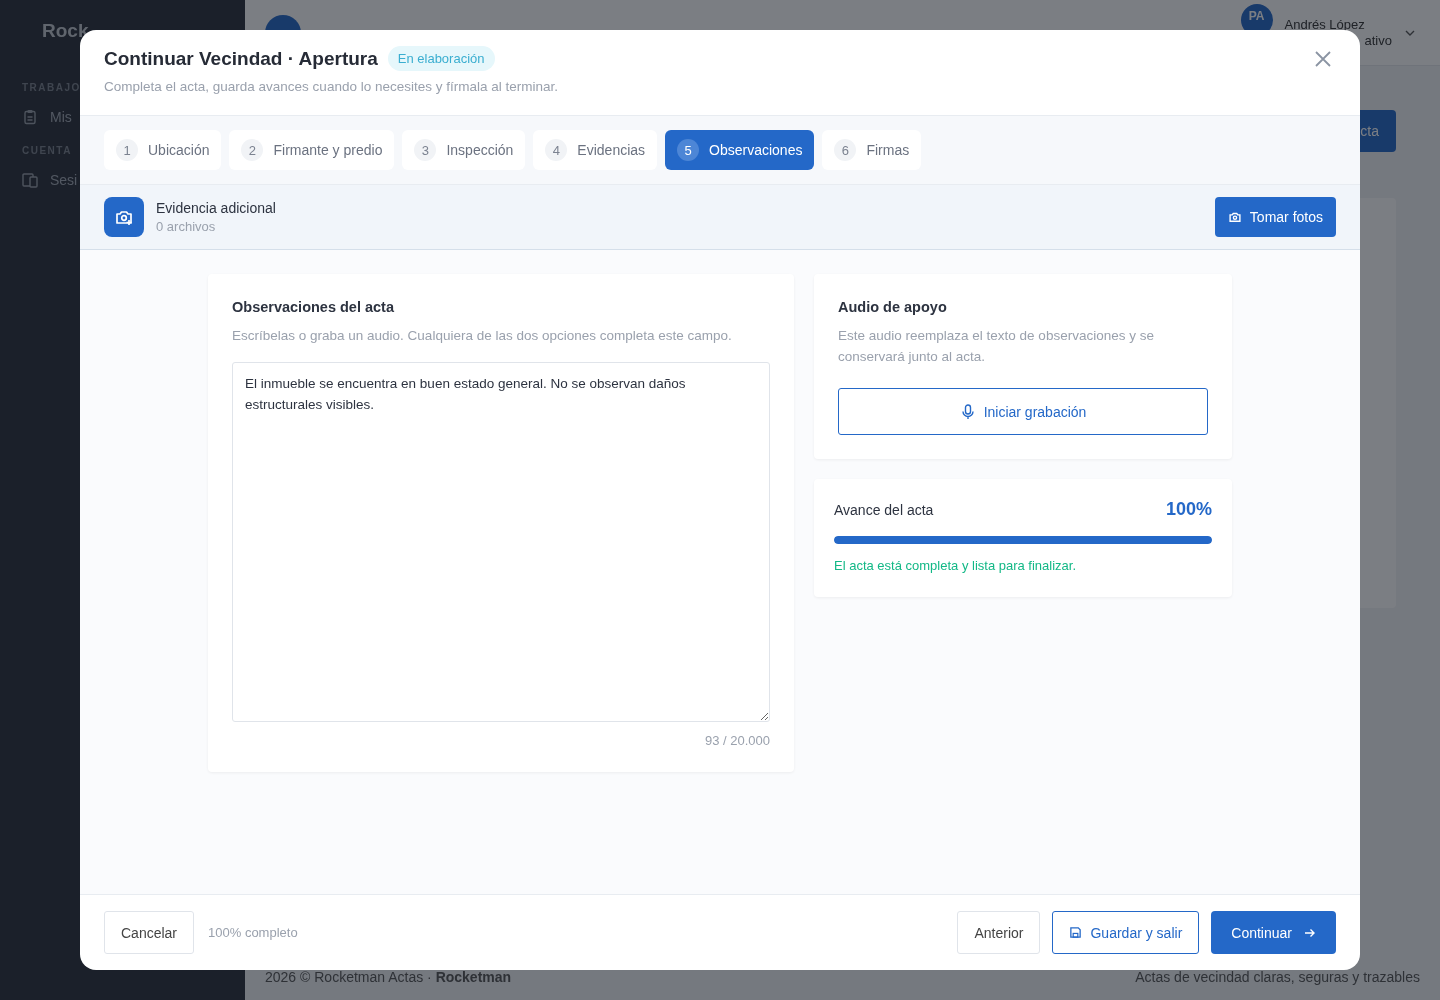 Image resolution: width=1440 pixels, height=1000 pixels. What do you see at coordinates (186, 226) in the screenshot?
I see `file-count: 0 archivos` at bounding box center [186, 226].